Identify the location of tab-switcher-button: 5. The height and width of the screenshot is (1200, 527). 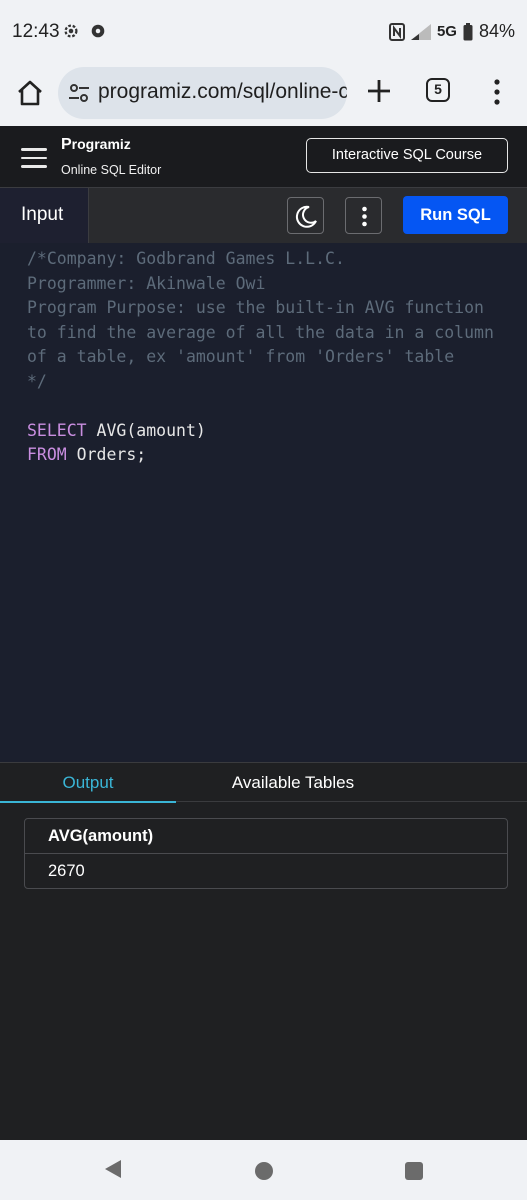
(438, 90).